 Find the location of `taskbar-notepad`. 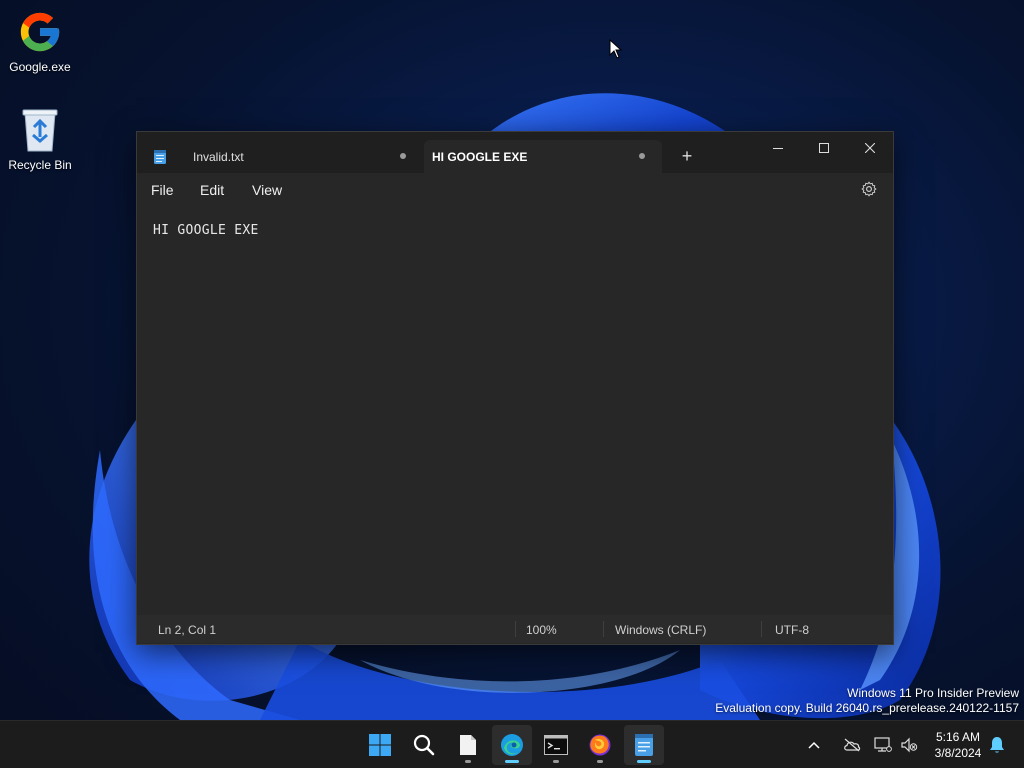

taskbar-notepad is located at coordinates (644, 745).